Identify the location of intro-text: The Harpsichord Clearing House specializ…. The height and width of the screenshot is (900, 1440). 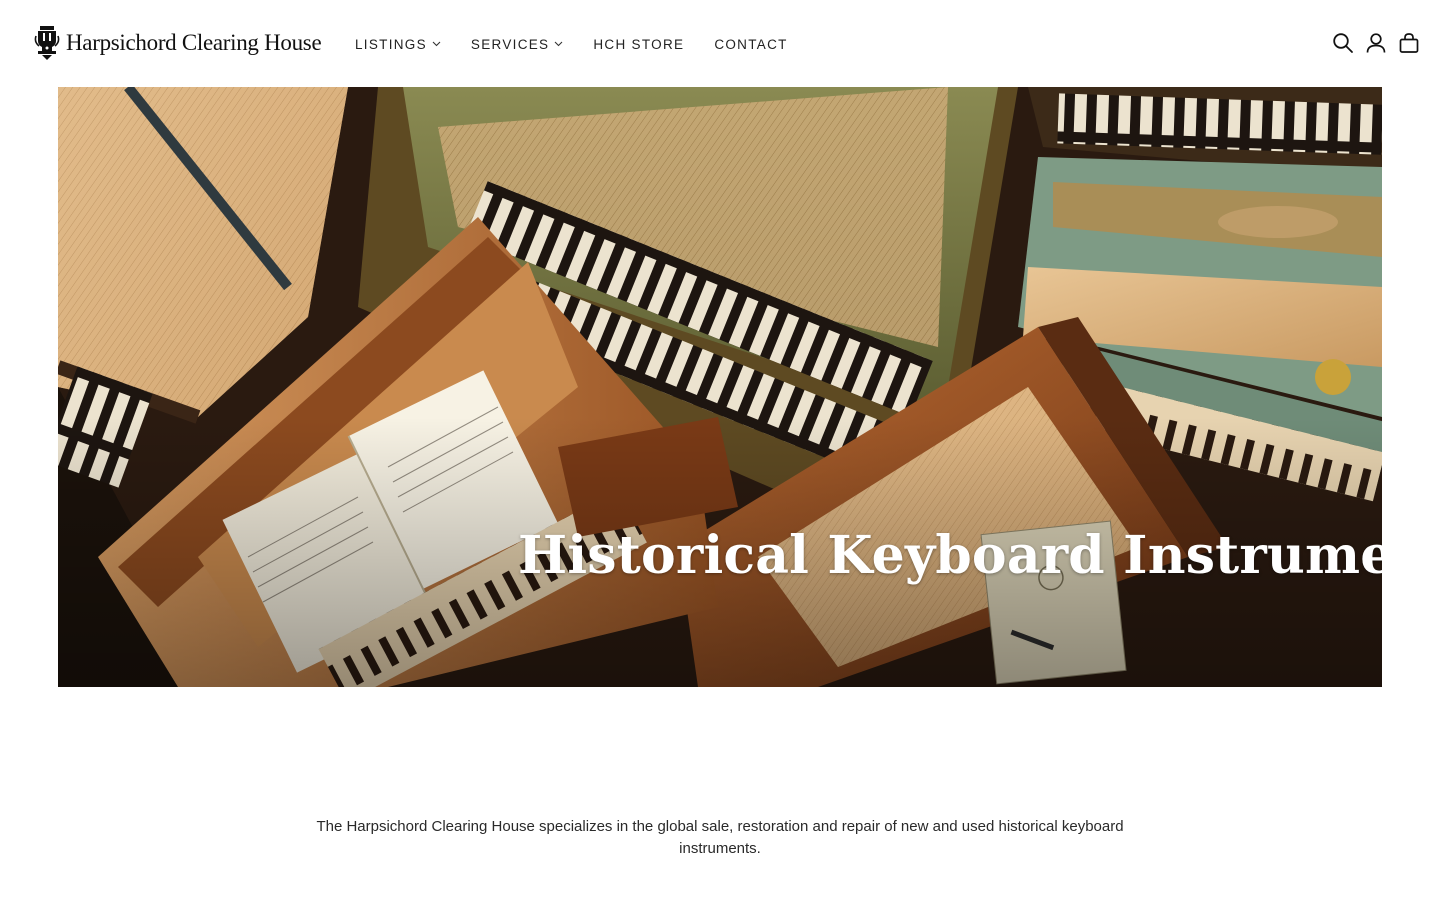
(720, 837).